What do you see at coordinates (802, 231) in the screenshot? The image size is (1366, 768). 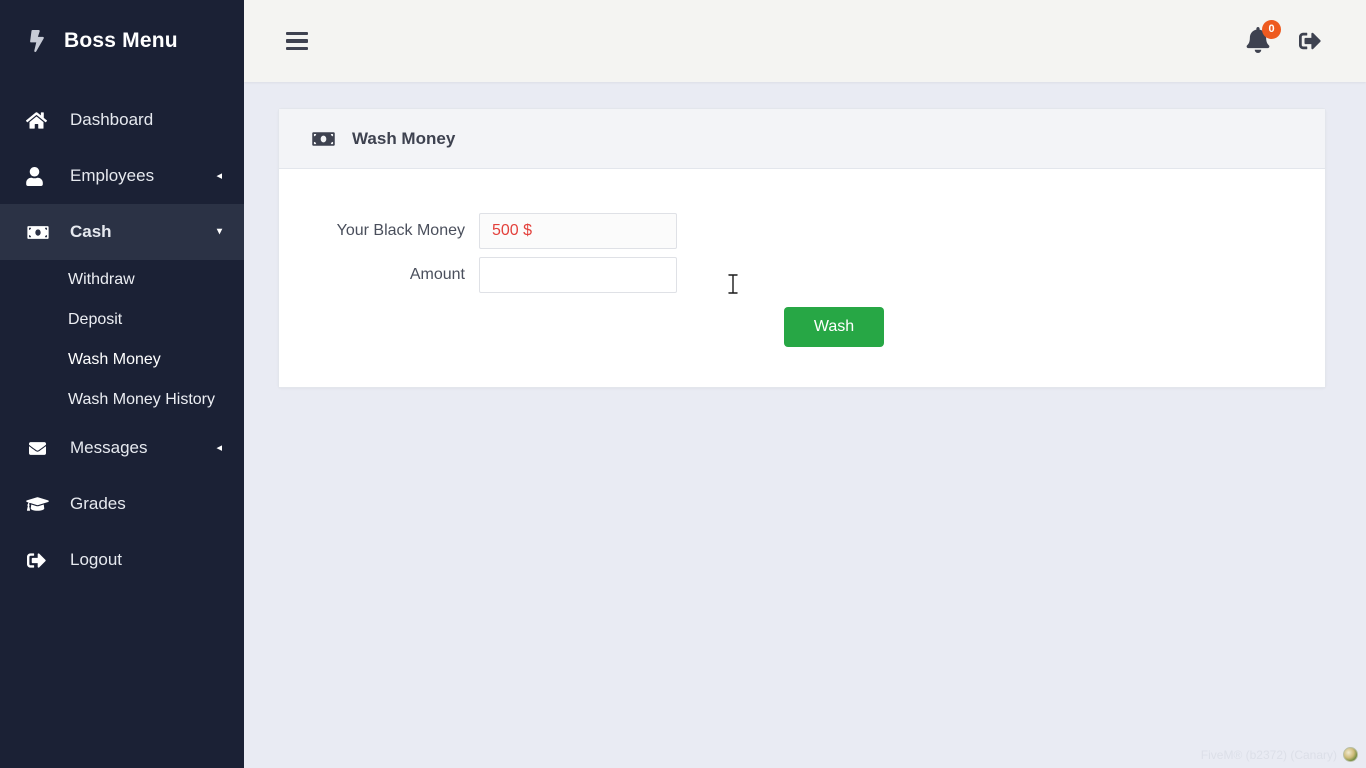 I see `black-money-row: Your Black Money` at bounding box center [802, 231].